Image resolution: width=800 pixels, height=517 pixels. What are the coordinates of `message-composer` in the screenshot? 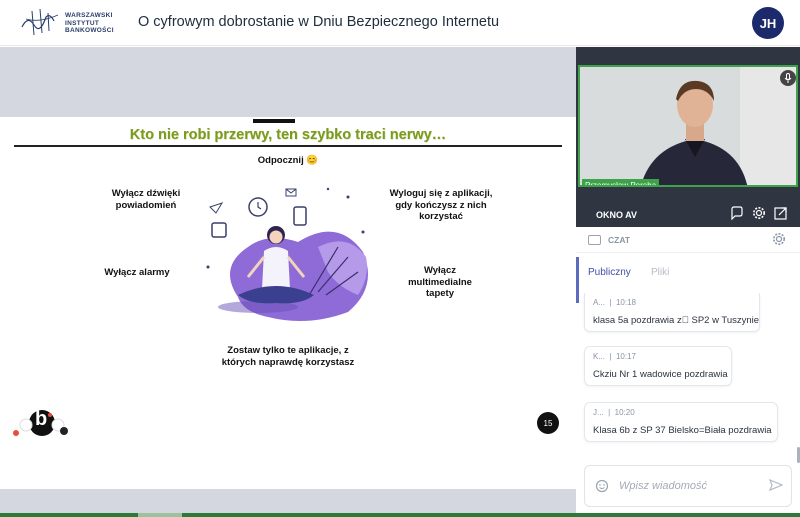 It's located at (688, 486).